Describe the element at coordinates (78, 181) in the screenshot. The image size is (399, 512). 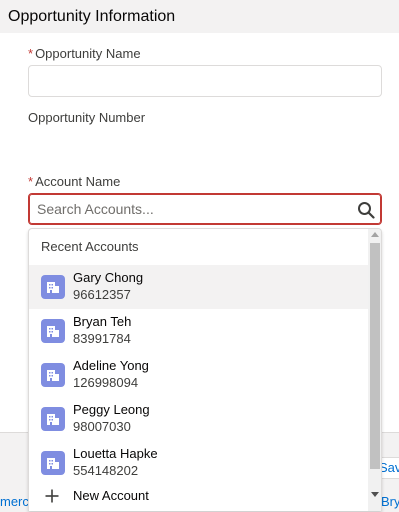
I see `account-name-label-text: Account Name` at that location.